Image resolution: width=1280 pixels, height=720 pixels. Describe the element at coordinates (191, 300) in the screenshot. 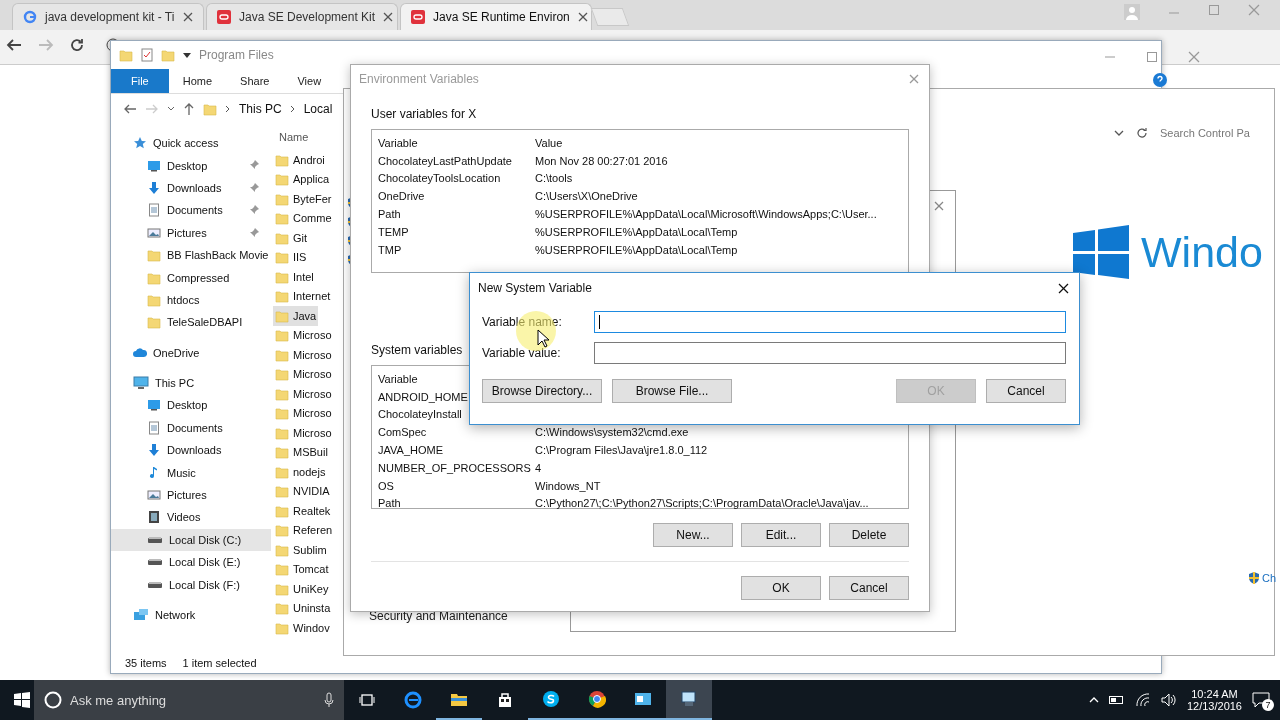

I see `nav-item: htdocs` at that location.